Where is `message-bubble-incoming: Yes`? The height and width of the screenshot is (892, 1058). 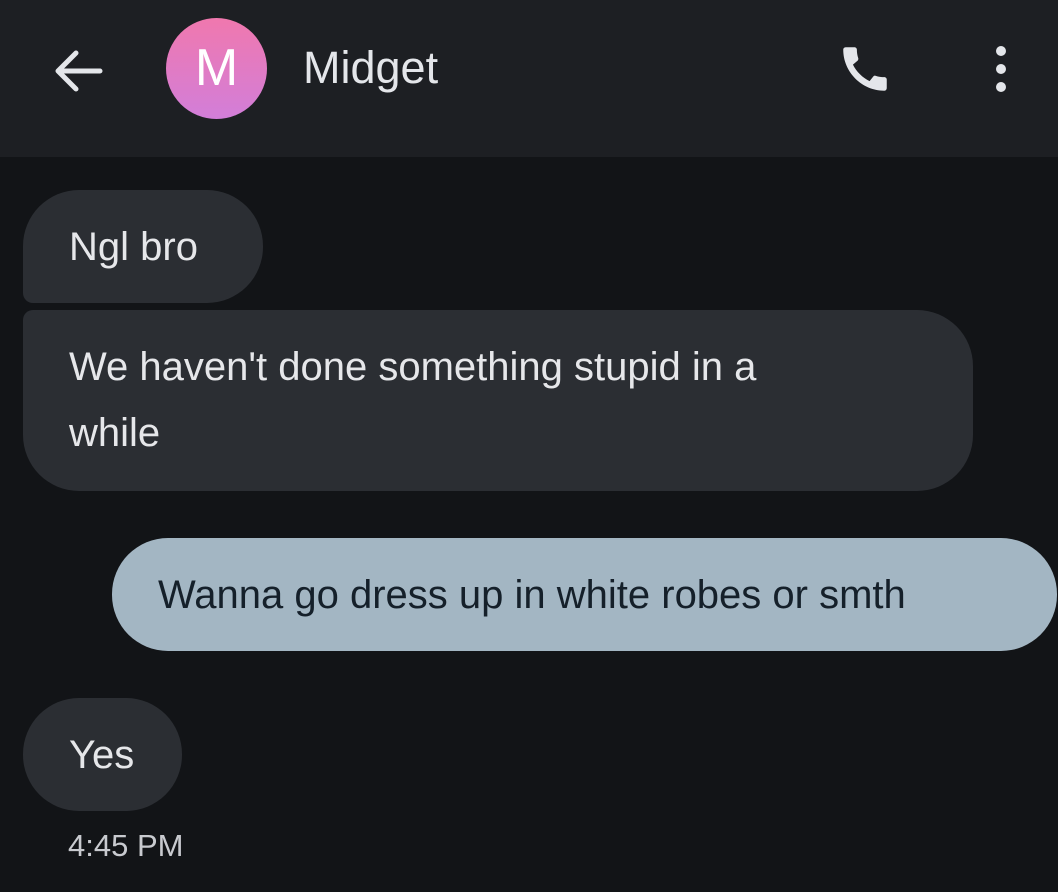
message-bubble-incoming: Yes is located at coordinates (102, 754).